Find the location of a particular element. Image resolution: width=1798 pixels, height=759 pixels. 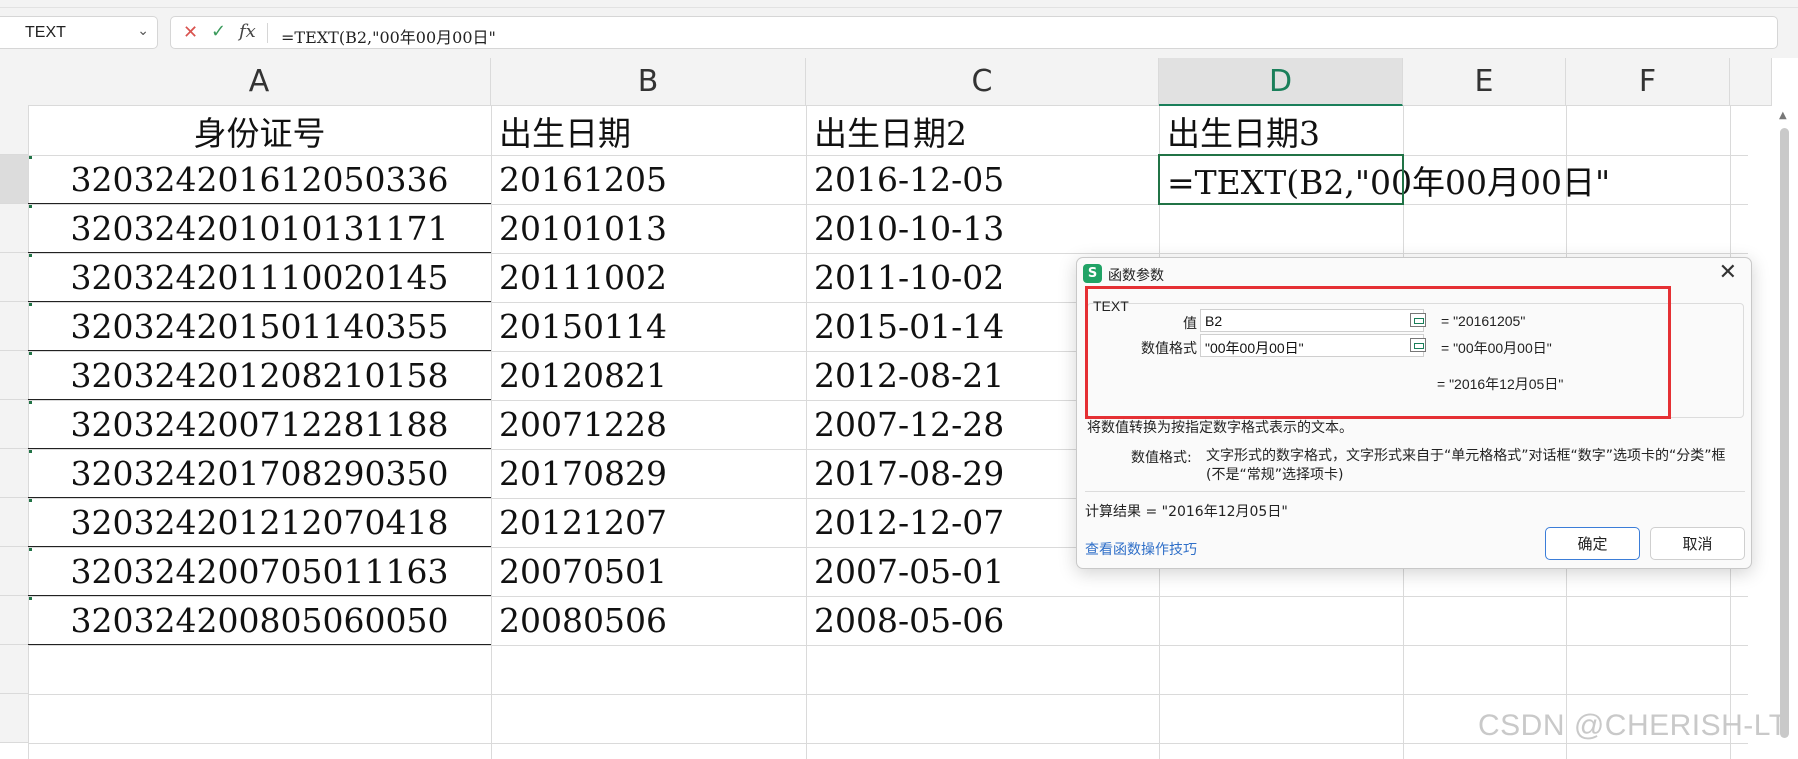

cell-birth-date: 20080506 is located at coordinates (579, 620).